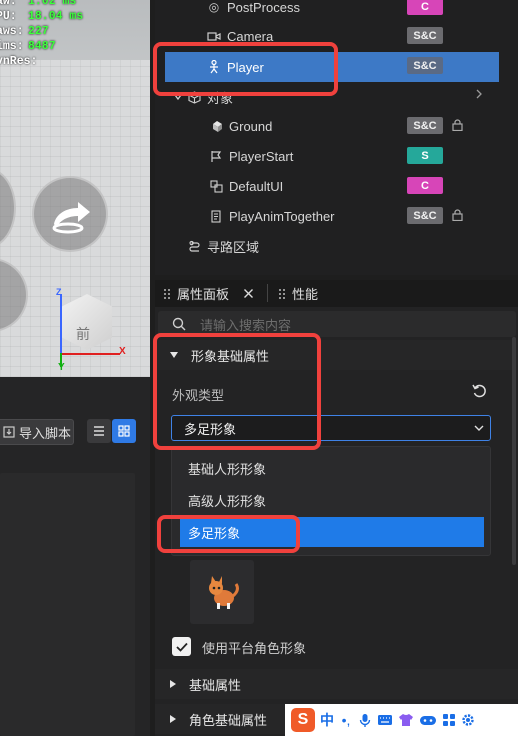 This screenshot has height=736, width=518. What do you see at coordinates (198, 395) in the screenshot?
I see `appearance-type-label: 外观类型` at bounding box center [198, 395].